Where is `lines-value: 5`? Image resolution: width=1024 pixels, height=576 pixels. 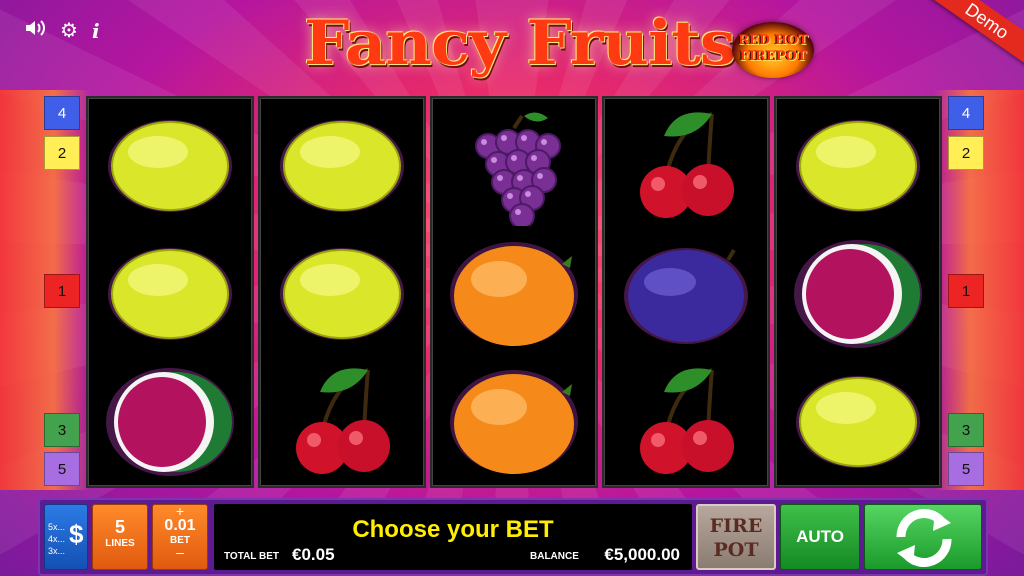 lines-value: 5 is located at coordinates (119, 527).